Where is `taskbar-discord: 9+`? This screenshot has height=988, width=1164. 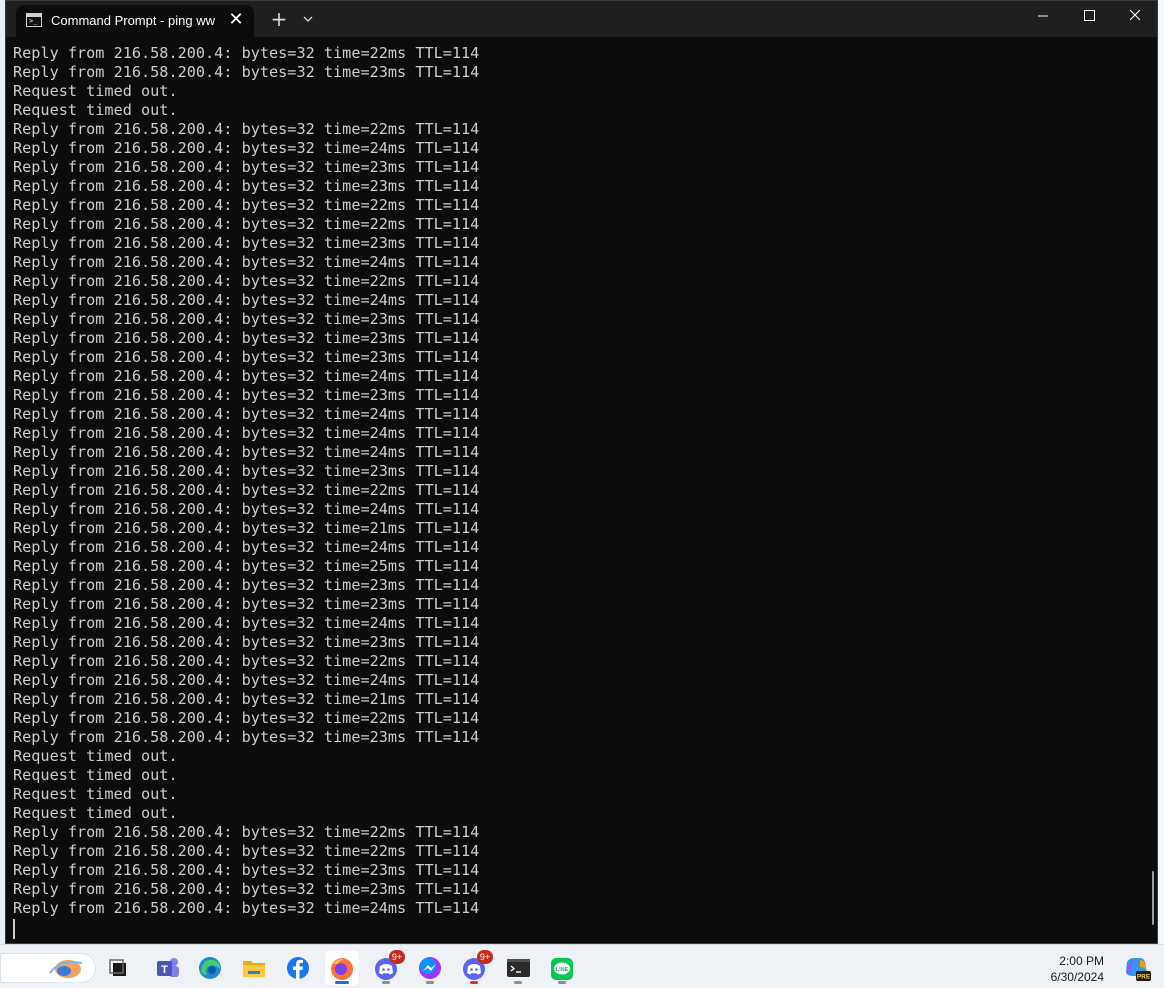 taskbar-discord: 9+ is located at coordinates (387, 967).